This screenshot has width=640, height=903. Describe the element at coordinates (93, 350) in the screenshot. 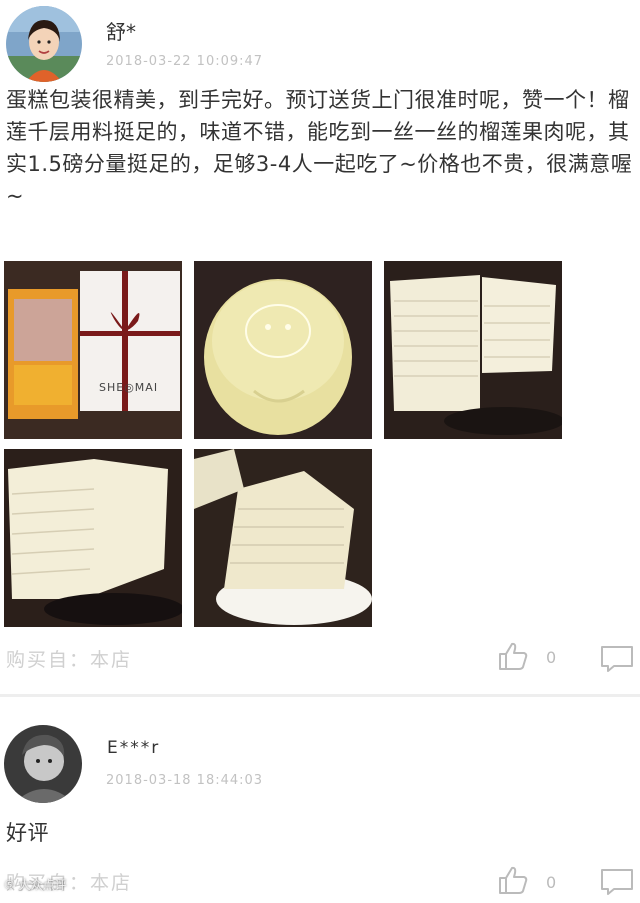

I see `review-photo: SHE◎MAI` at that location.